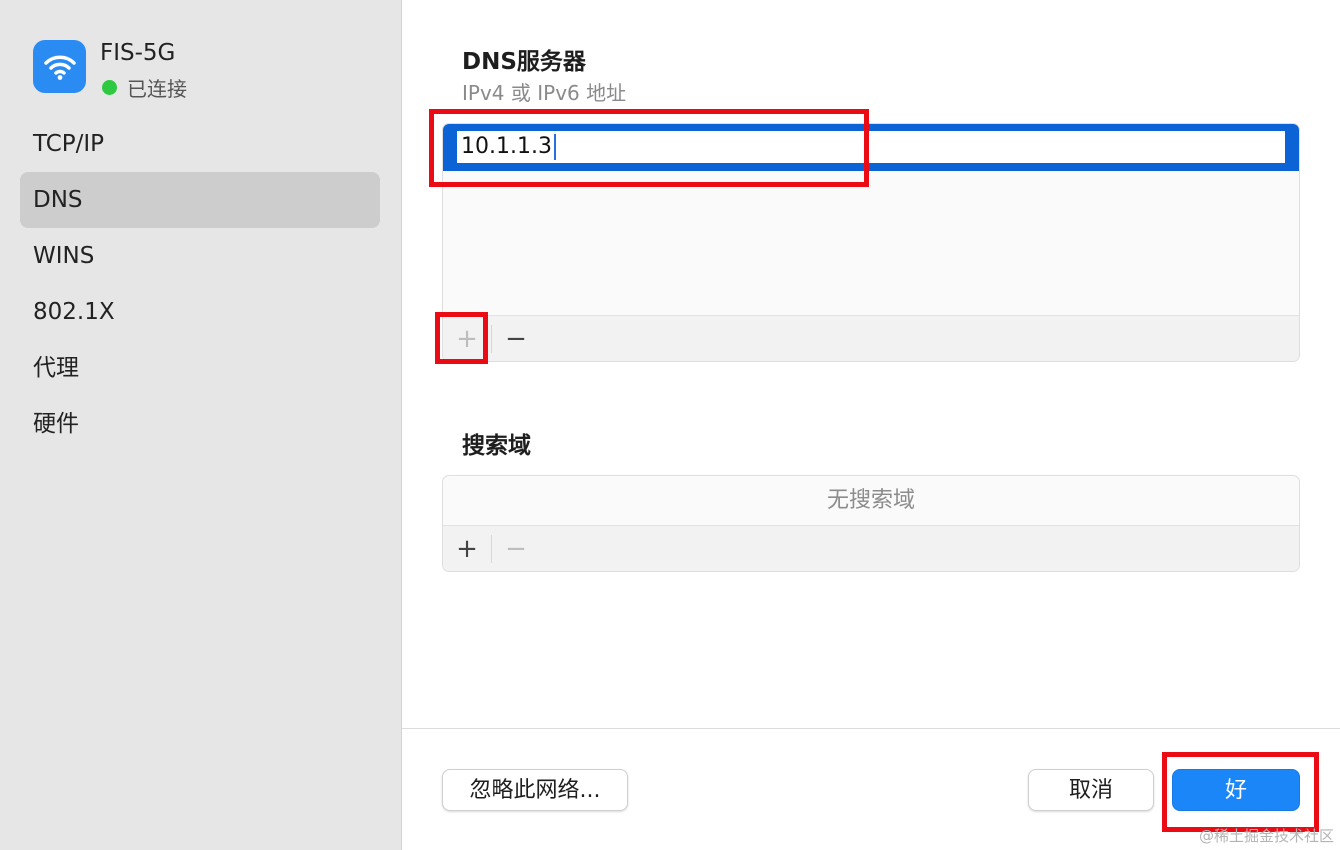 This screenshot has height=850, width=1340. Describe the element at coordinates (1236, 790) in the screenshot. I see `ok-button: 好` at that location.